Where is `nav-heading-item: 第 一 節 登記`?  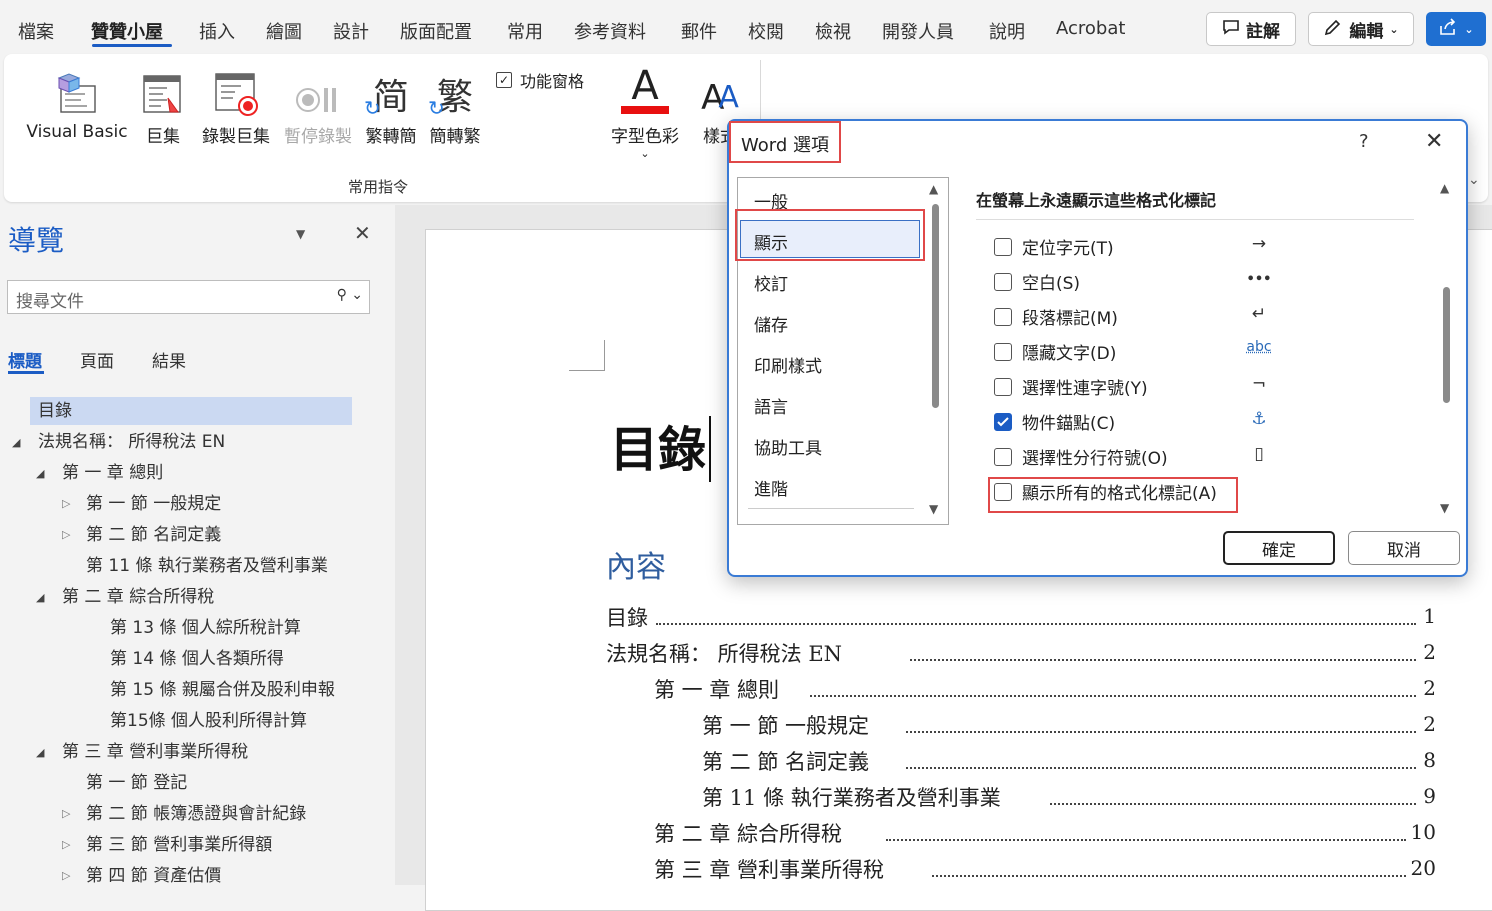
nav-heading-item: 第 一 節 登記 is located at coordinates (136, 783).